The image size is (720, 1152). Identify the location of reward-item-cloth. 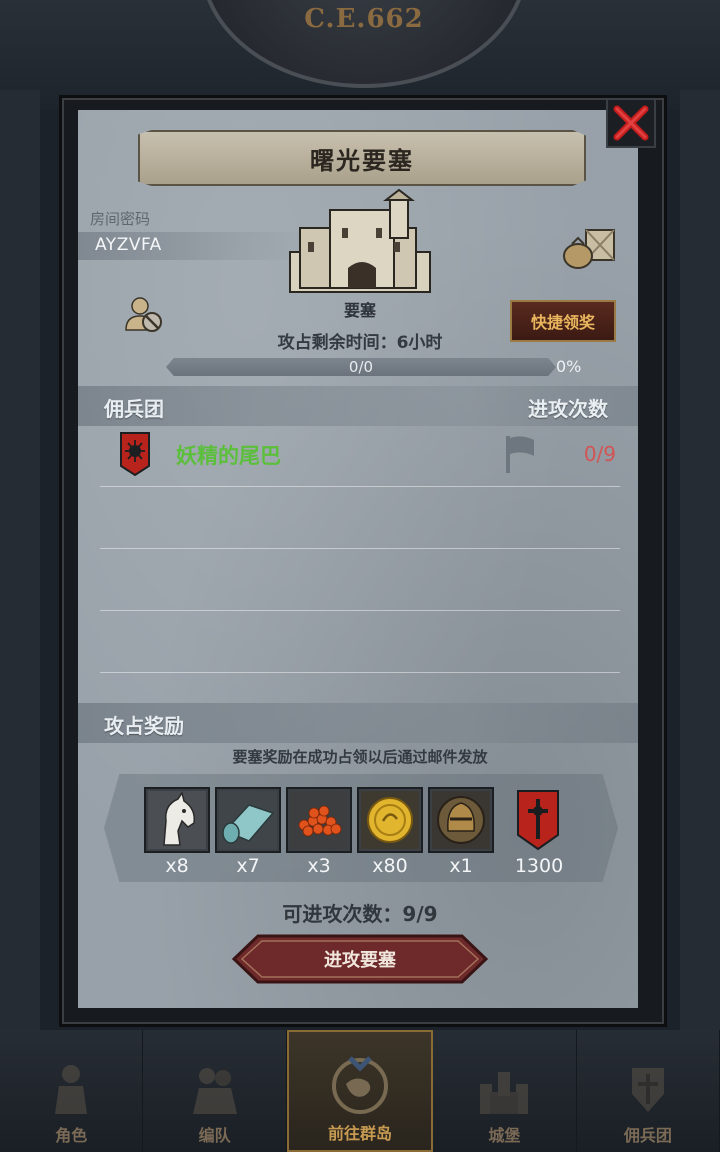
(248, 820).